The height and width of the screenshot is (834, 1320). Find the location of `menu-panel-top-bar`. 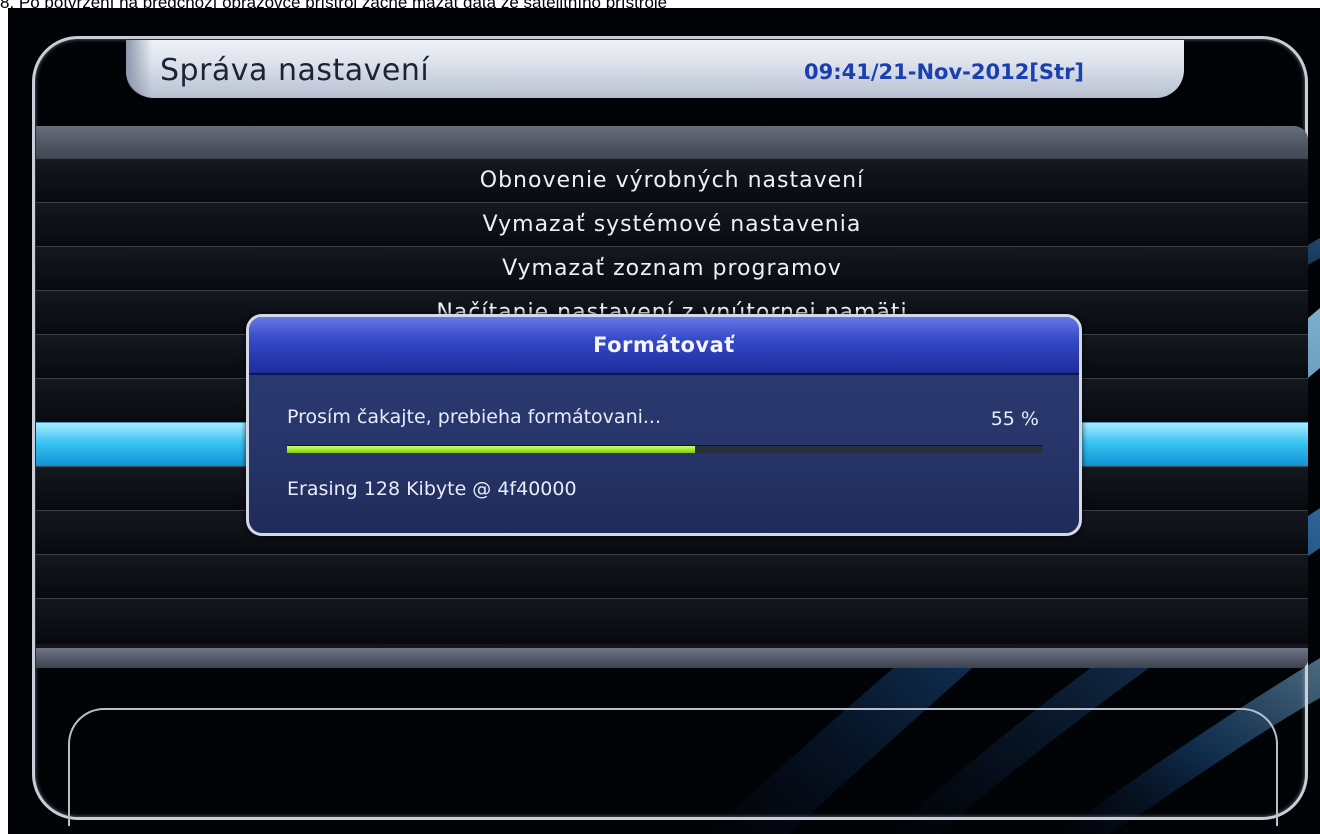

menu-panel-top-bar is located at coordinates (672, 143).